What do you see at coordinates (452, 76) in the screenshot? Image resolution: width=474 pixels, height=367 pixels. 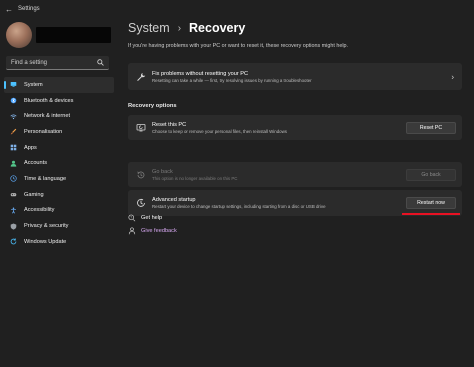 I see `chevron-right-icon: ›` at bounding box center [452, 76].